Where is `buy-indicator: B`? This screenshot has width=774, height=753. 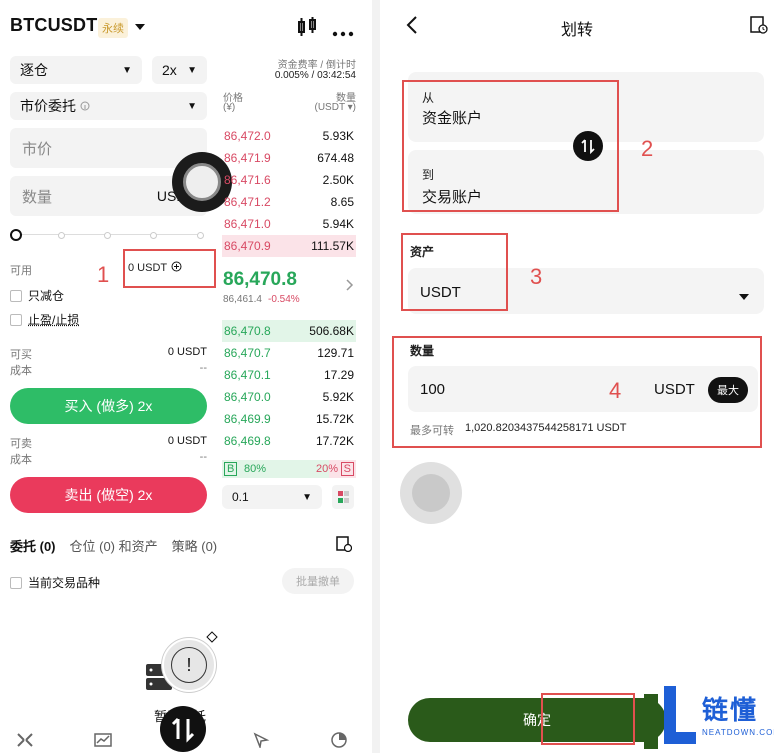 buy-indicator: B is located at coordinates (231, 469).